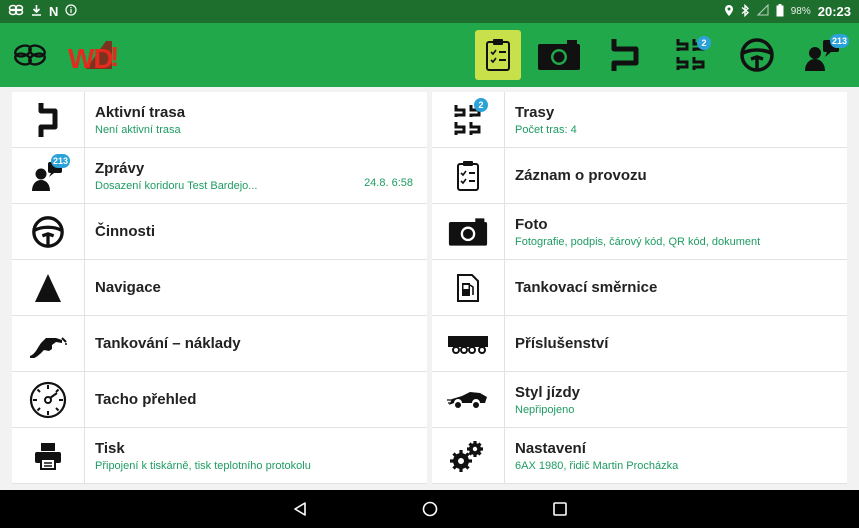 The image size is (859, 528). What do you see at coordinates (581, 175) in the screenshot?
I see `menu-item-title: Záznam o provozu` at bounding box center [581, 175].